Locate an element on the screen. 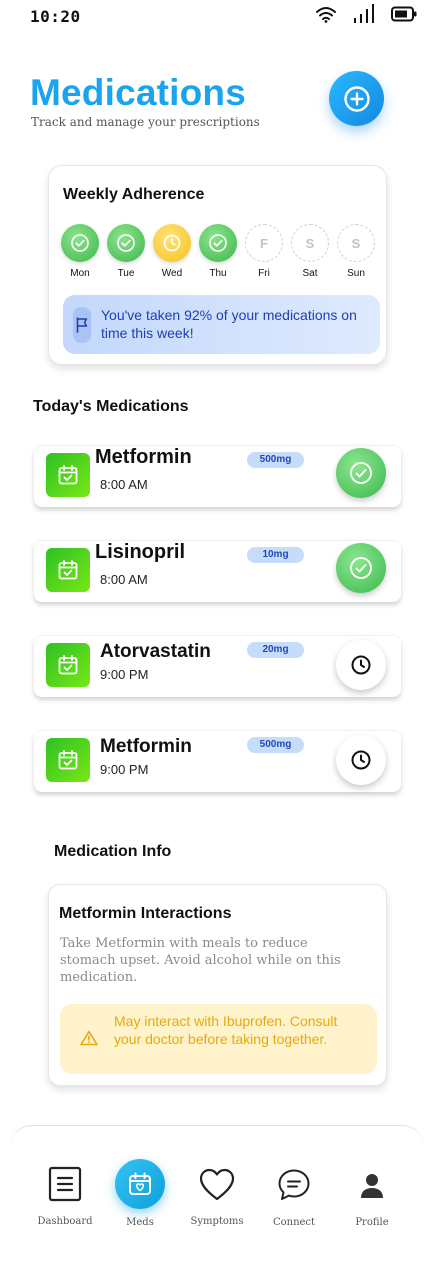  bottom-nav: Dashboard Meds Symptoms Connect Profile is located at coordinates (217, 1200).